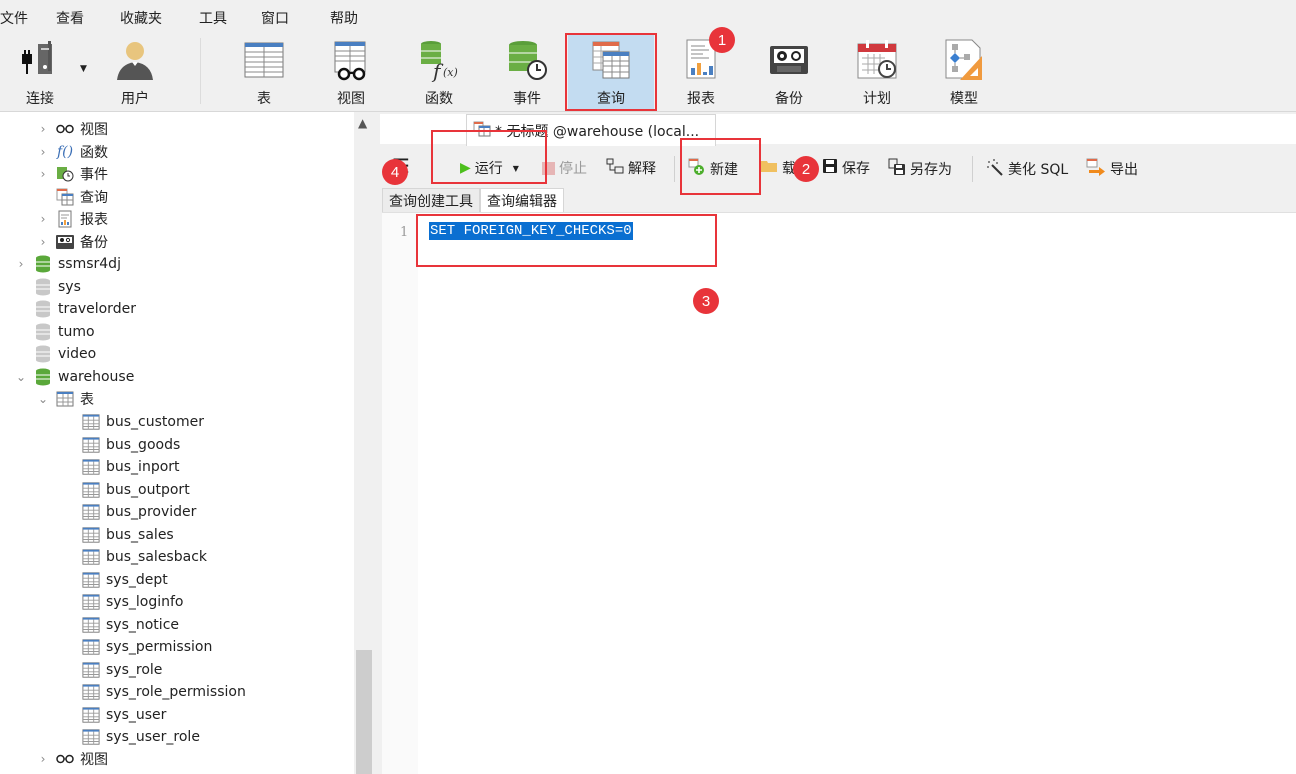 The image size is (1296, 774). What do you see at coordinates (364, 443) in the screenshot?
I see `sidebar-scrollbar: ▲` at bounding box center [364, 443].